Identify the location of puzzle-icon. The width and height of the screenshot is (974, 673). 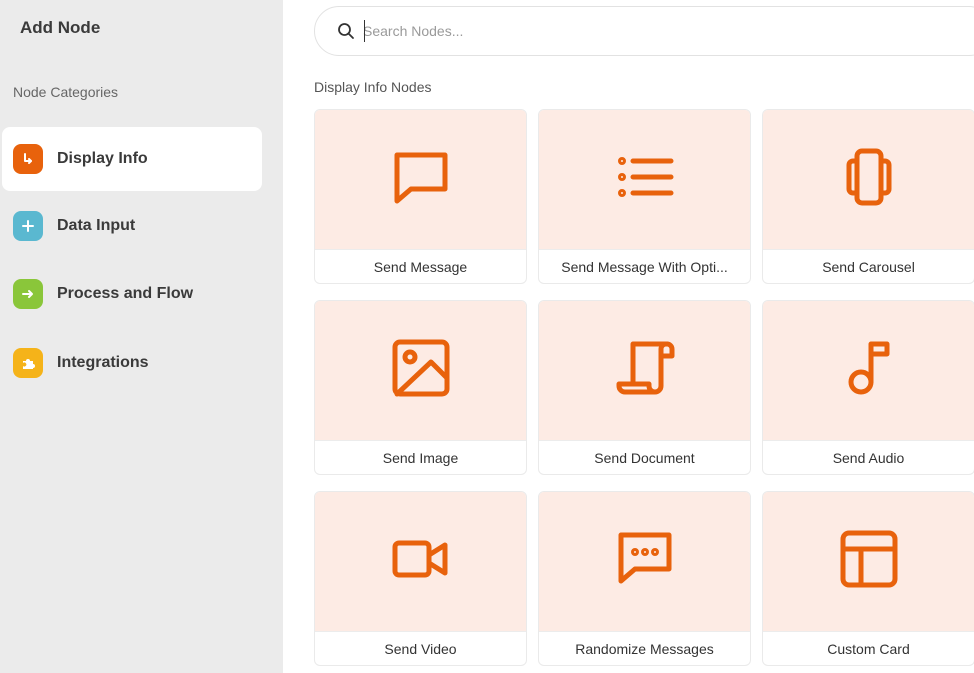
(28, 363).